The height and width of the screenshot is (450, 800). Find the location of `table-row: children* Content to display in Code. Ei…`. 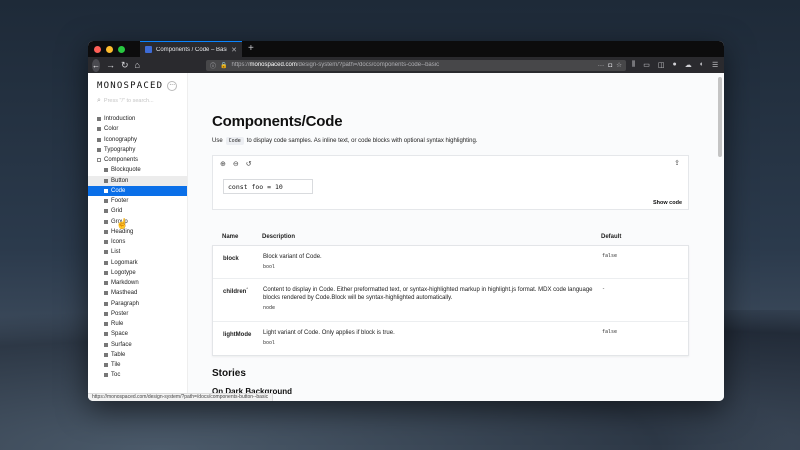

table-row: children* Content to display in Code. Ei… is located at coordinates (450, 300).